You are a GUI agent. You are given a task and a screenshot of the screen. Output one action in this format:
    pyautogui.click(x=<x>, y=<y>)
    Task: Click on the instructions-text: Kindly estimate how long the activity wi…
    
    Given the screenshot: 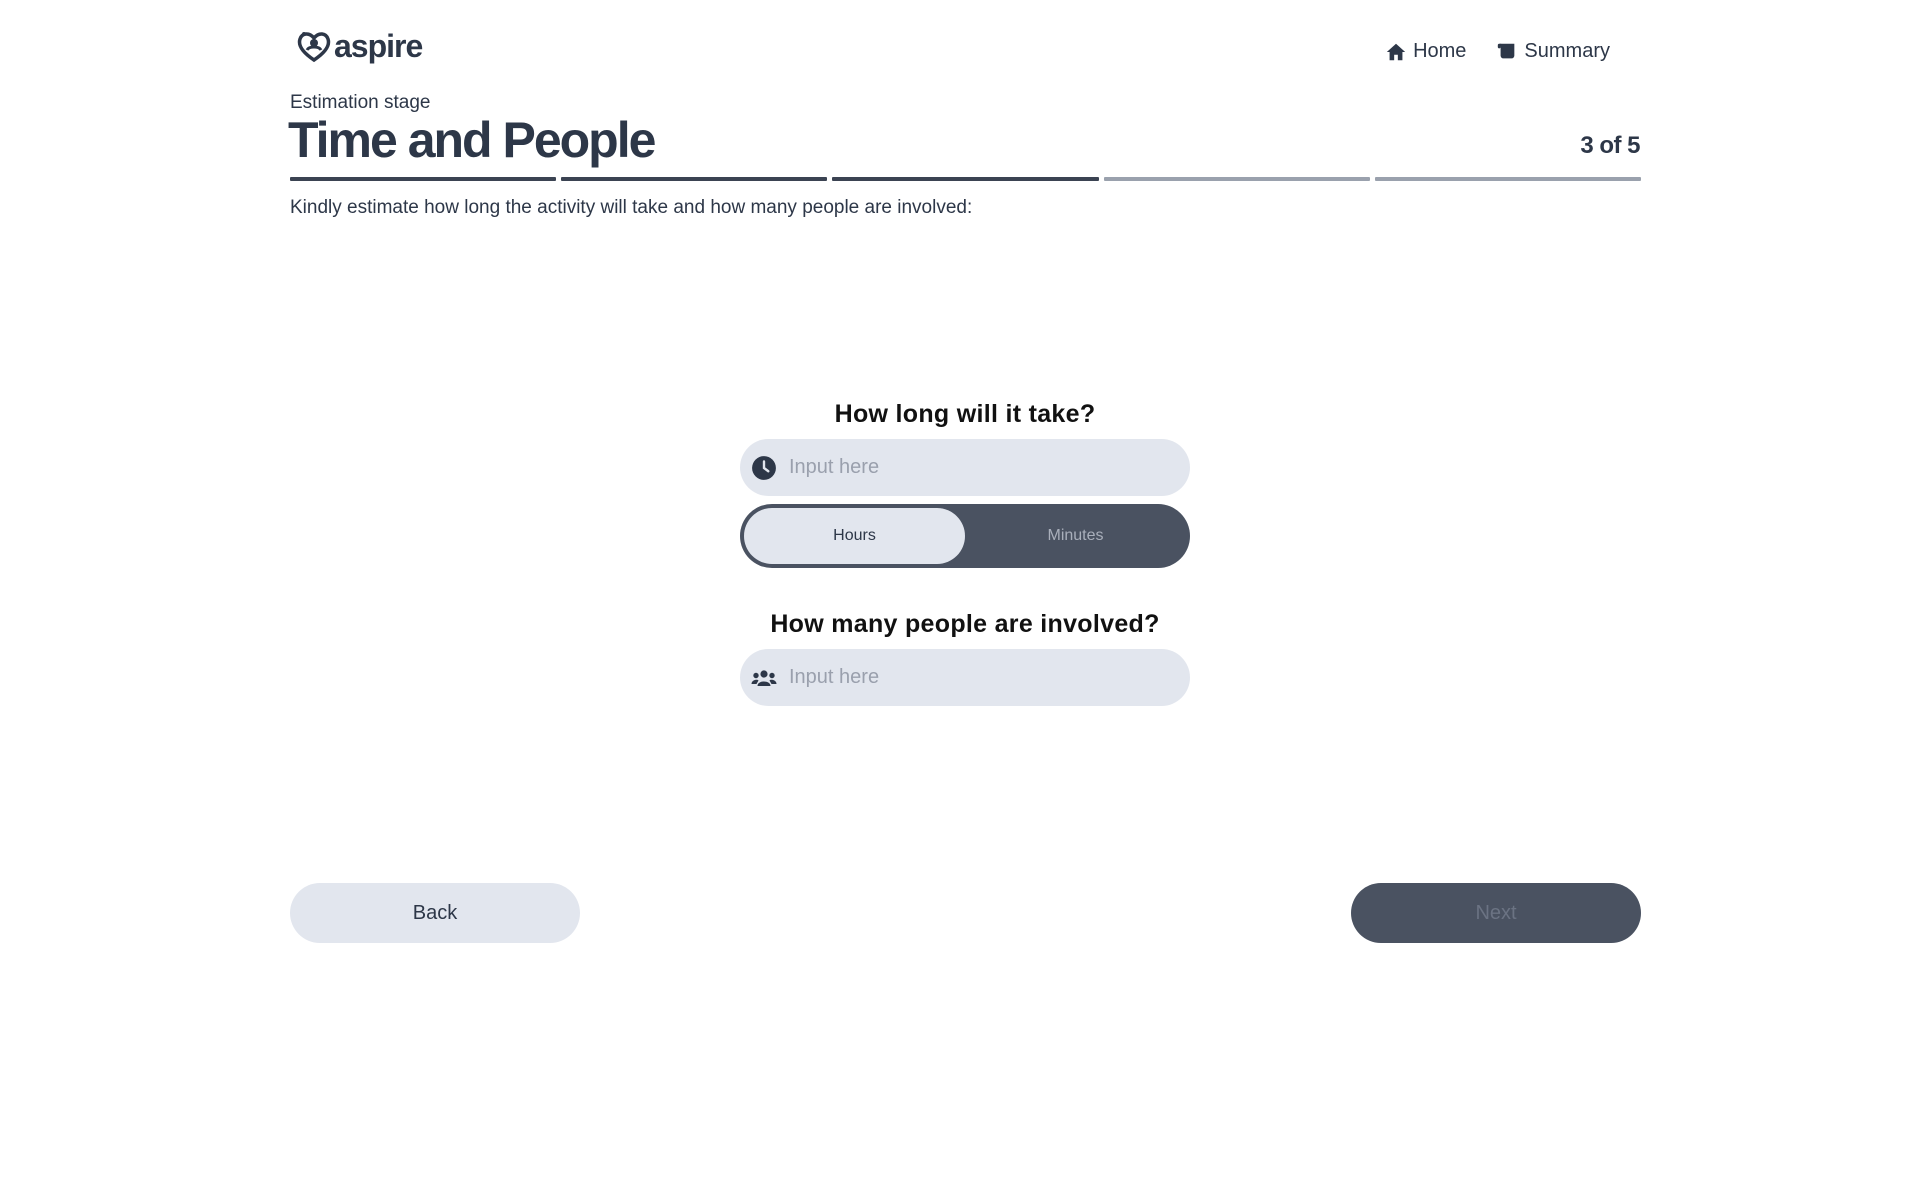 What is the action you would take?
    pyautogui.click(x=631, y=207)
    